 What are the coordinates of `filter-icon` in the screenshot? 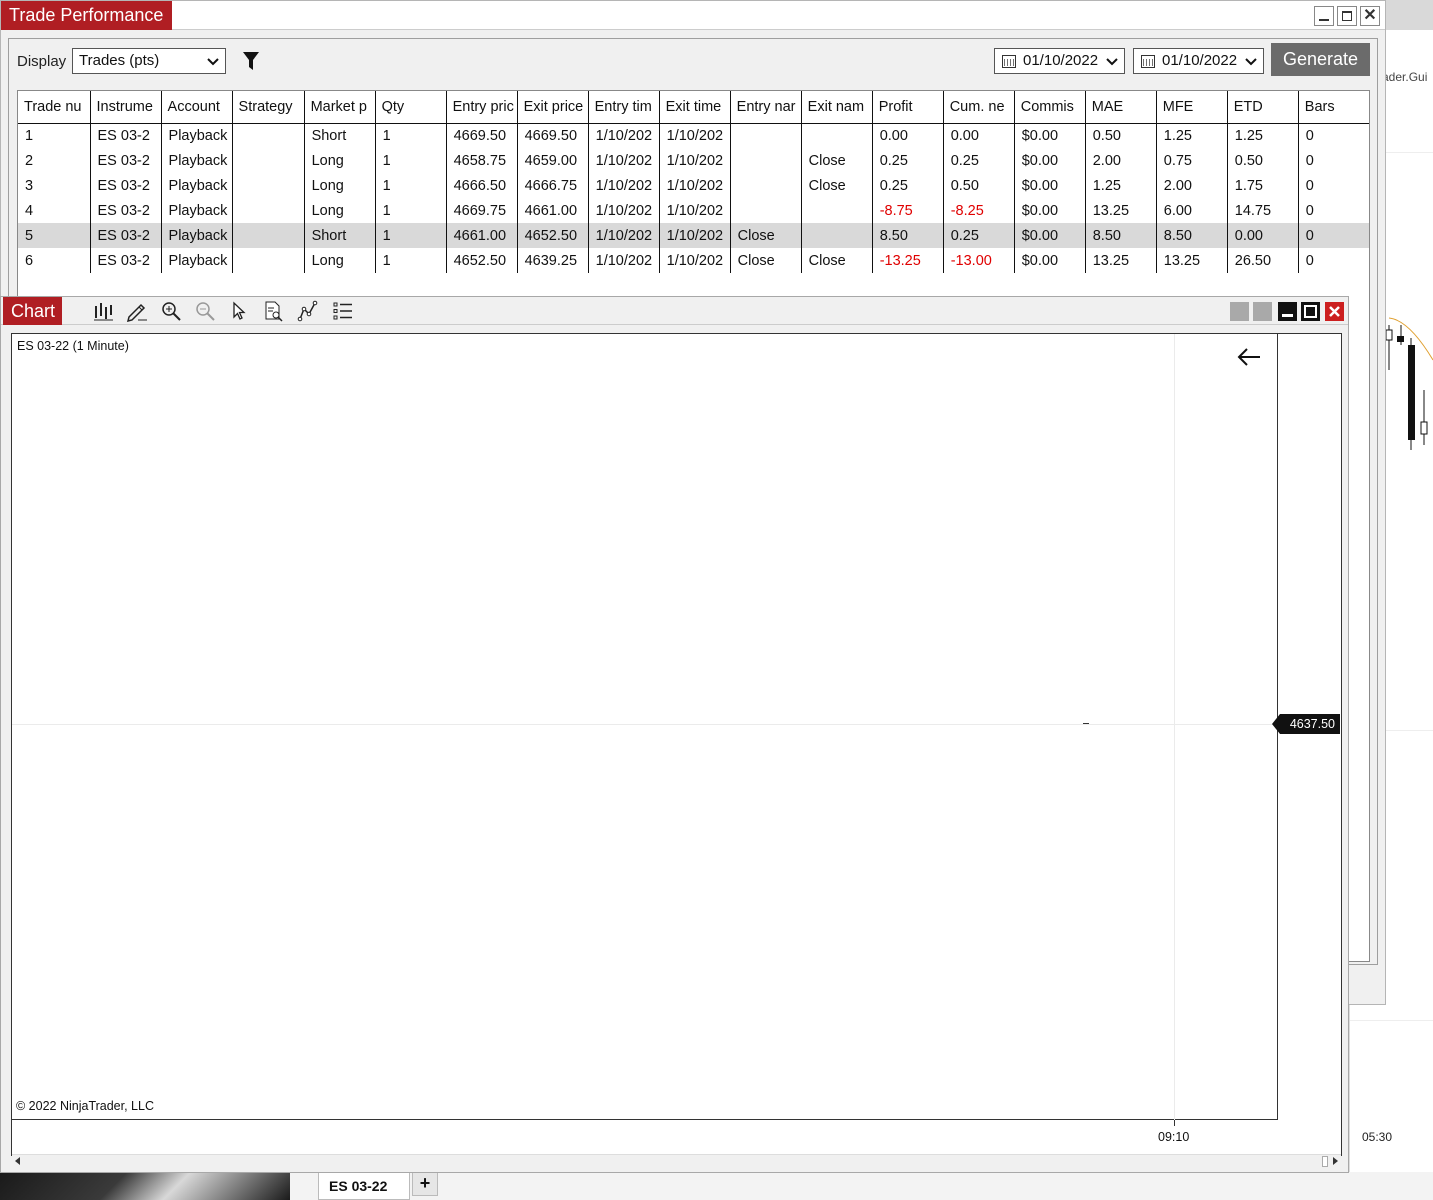 It's located at (251, 61).